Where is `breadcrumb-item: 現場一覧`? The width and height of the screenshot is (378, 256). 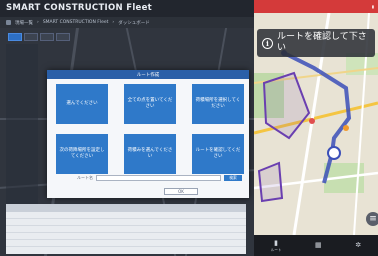 breadcrumb-item: 現場一覧 is located at coordinates (24, 23).